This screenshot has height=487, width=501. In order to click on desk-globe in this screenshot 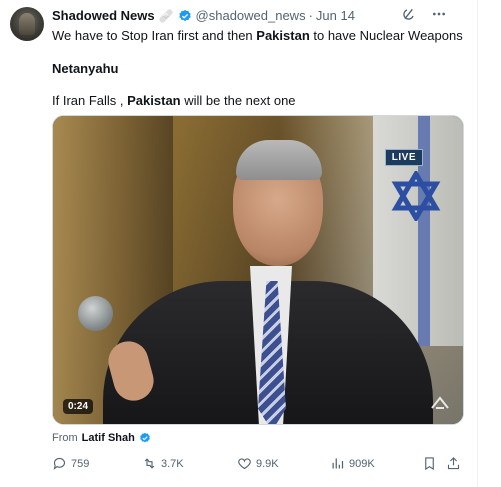, I will do `click(95, 313)`.